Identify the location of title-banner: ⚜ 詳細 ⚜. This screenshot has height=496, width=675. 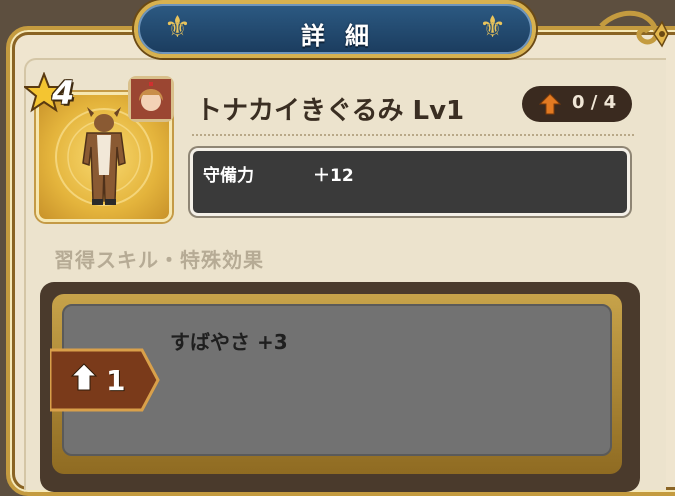
(335, 29).